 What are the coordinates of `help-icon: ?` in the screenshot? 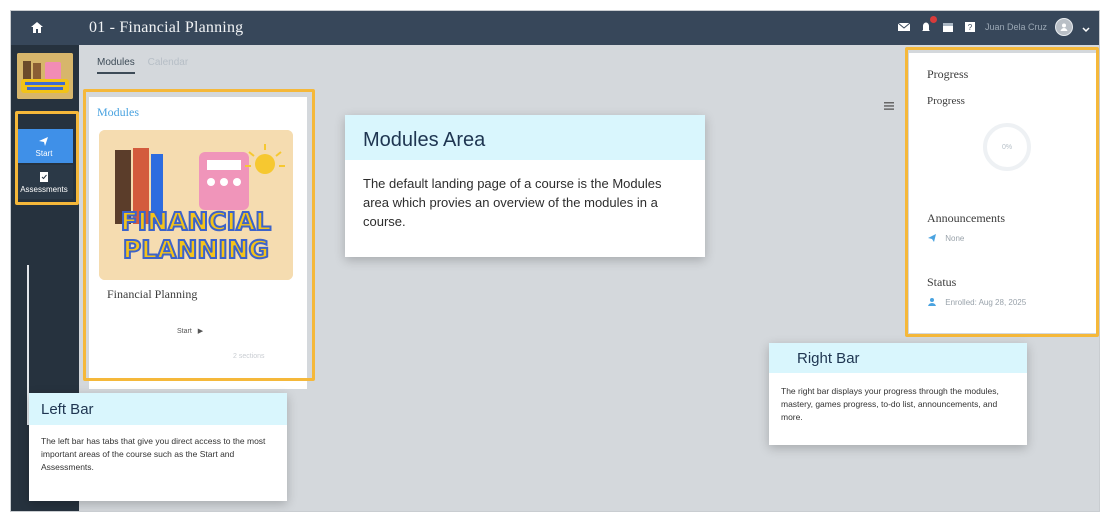 It's located at (970, 27).